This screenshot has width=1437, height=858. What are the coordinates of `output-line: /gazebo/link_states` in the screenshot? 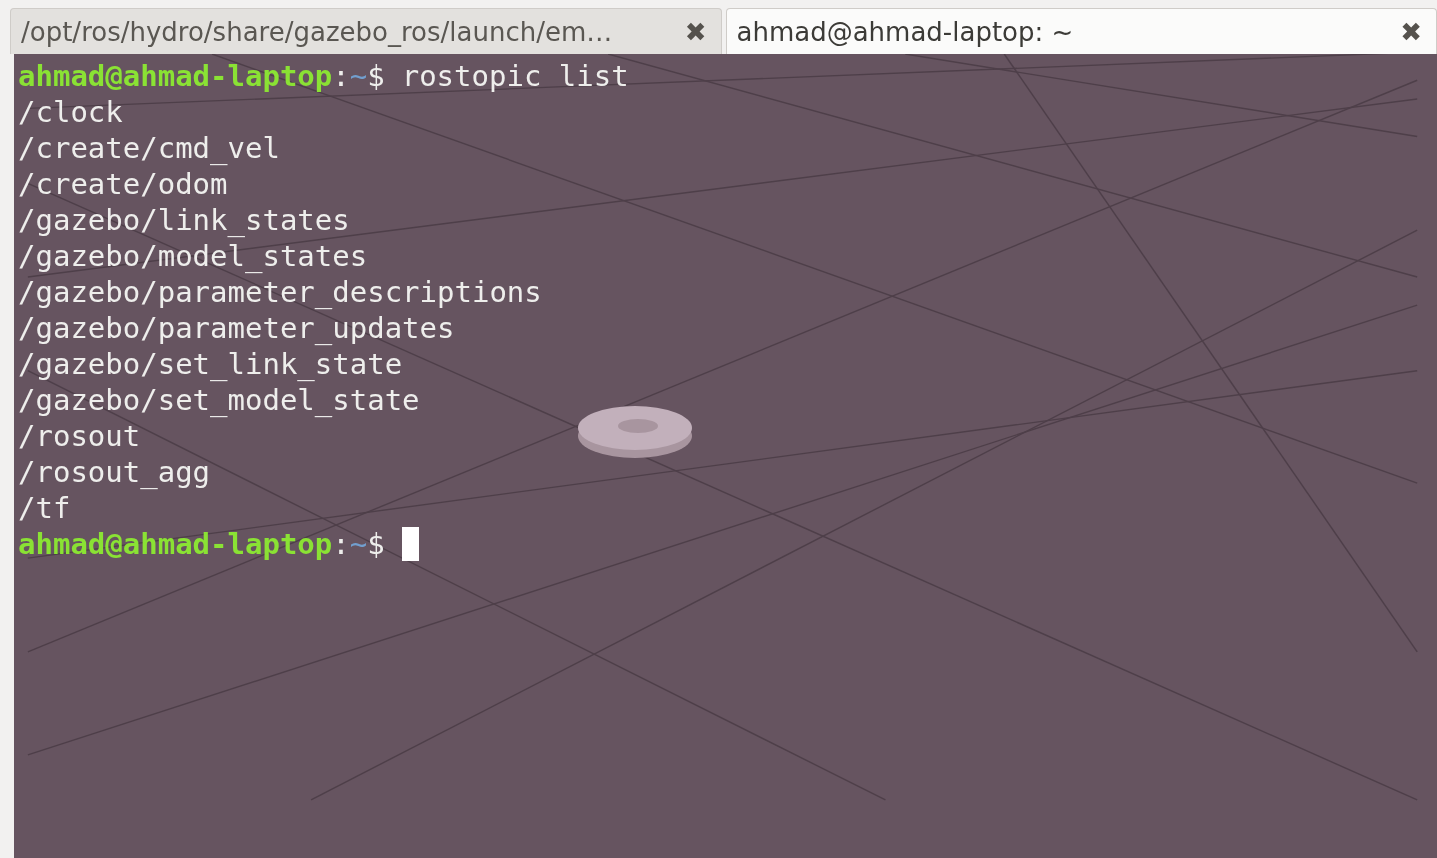 It's located at (184, 220).